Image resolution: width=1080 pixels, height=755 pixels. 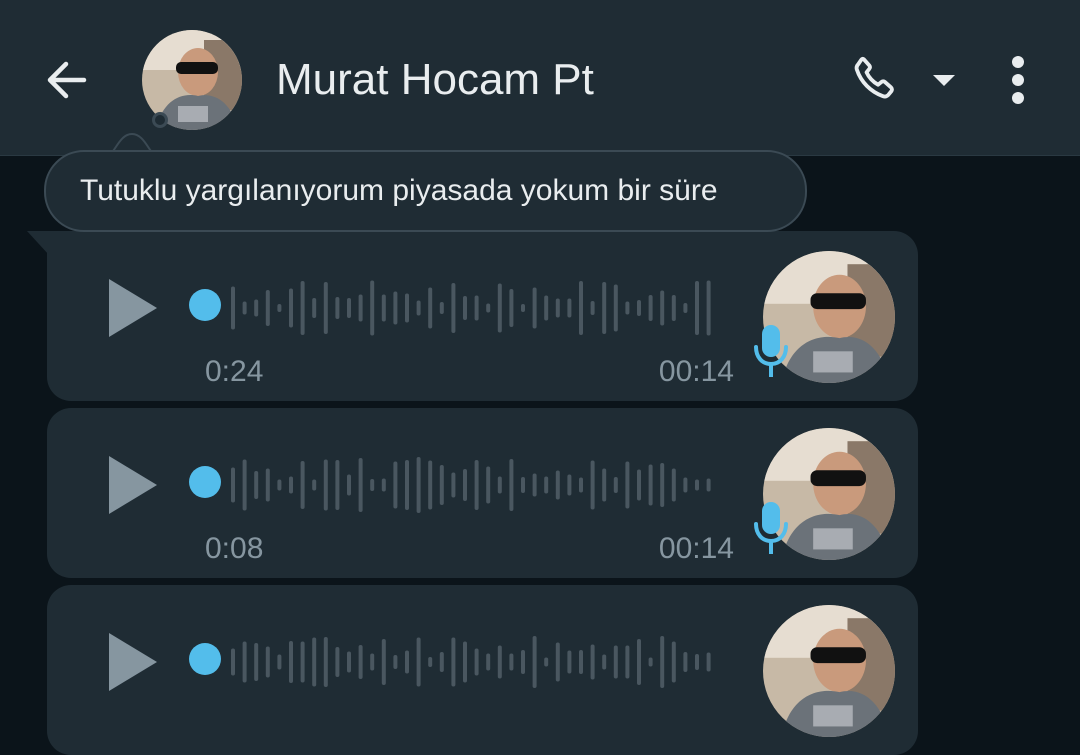 What do you see at coordinates (38, 243) in the screenshot?
I see `bubble-tail` at bounding box center [38, 243].